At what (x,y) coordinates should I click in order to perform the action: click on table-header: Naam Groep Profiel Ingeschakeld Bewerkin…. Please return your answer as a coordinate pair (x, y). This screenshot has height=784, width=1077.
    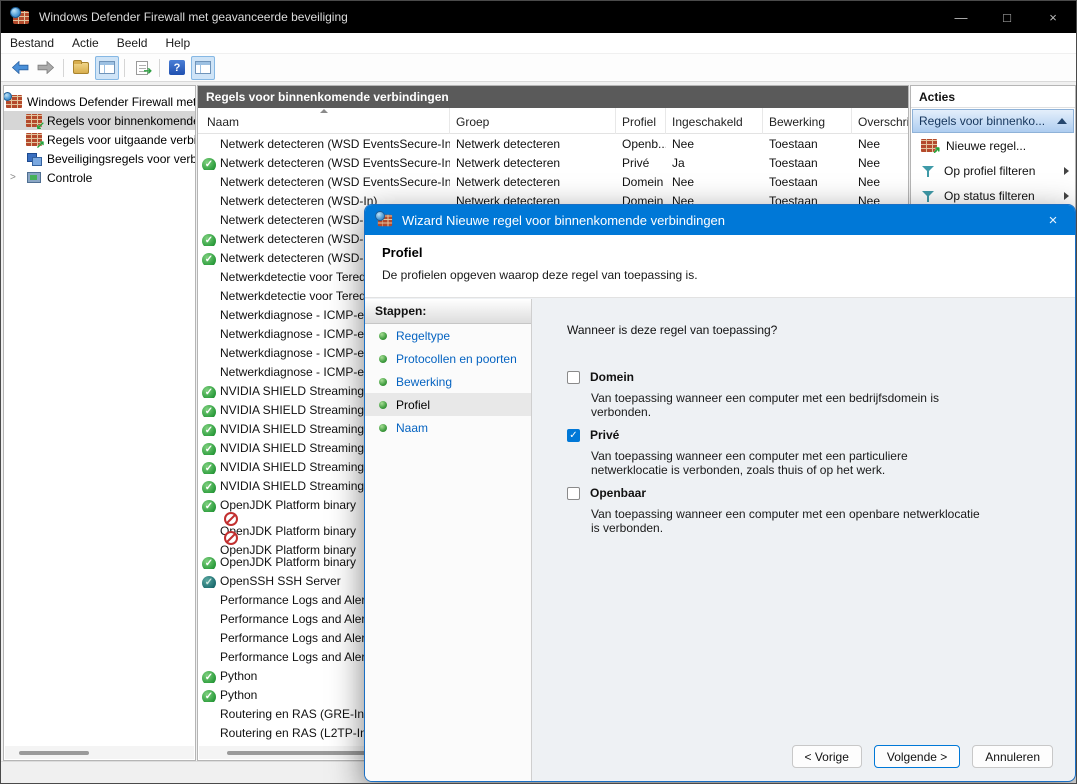
    Looking at the image, I should click on (553, 120).